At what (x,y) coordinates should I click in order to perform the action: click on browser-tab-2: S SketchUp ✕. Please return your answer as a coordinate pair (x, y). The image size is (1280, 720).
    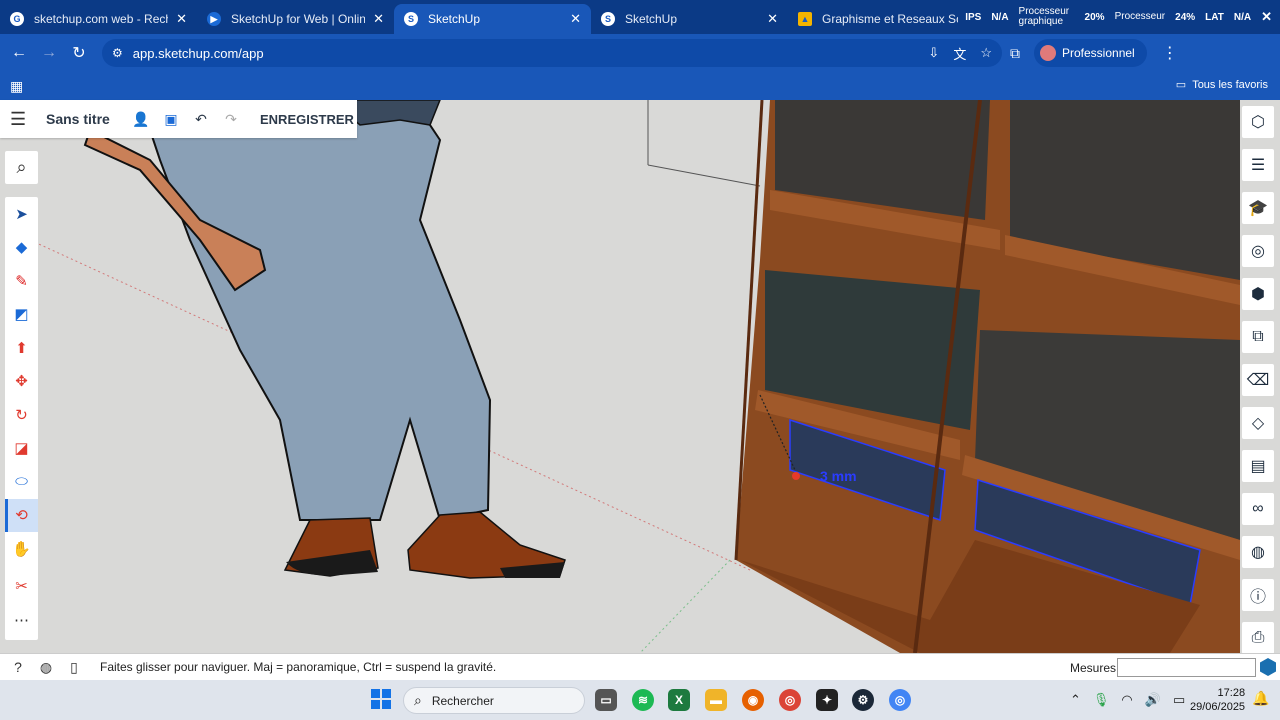
    Looking at the image, I should click on (492, 19).